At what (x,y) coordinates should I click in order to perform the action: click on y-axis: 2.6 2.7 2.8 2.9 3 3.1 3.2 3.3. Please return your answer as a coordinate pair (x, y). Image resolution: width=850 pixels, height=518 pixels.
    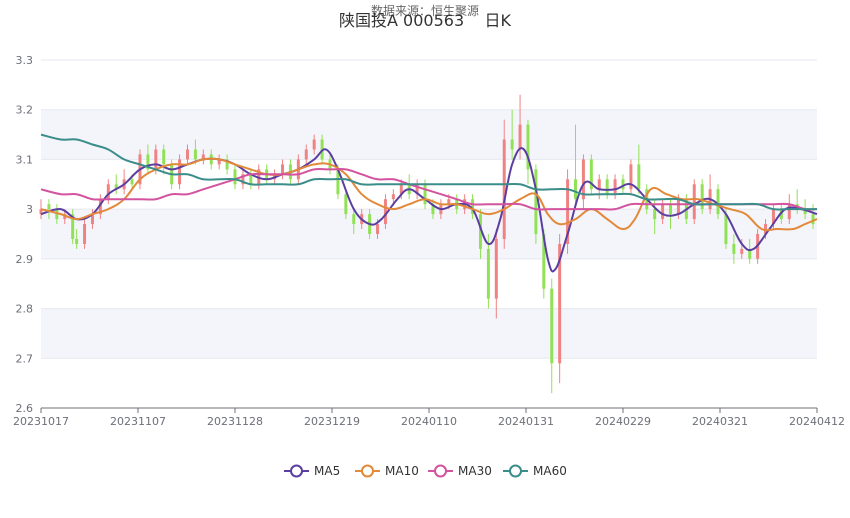
    Looking at the image, I should click on (25, 234).